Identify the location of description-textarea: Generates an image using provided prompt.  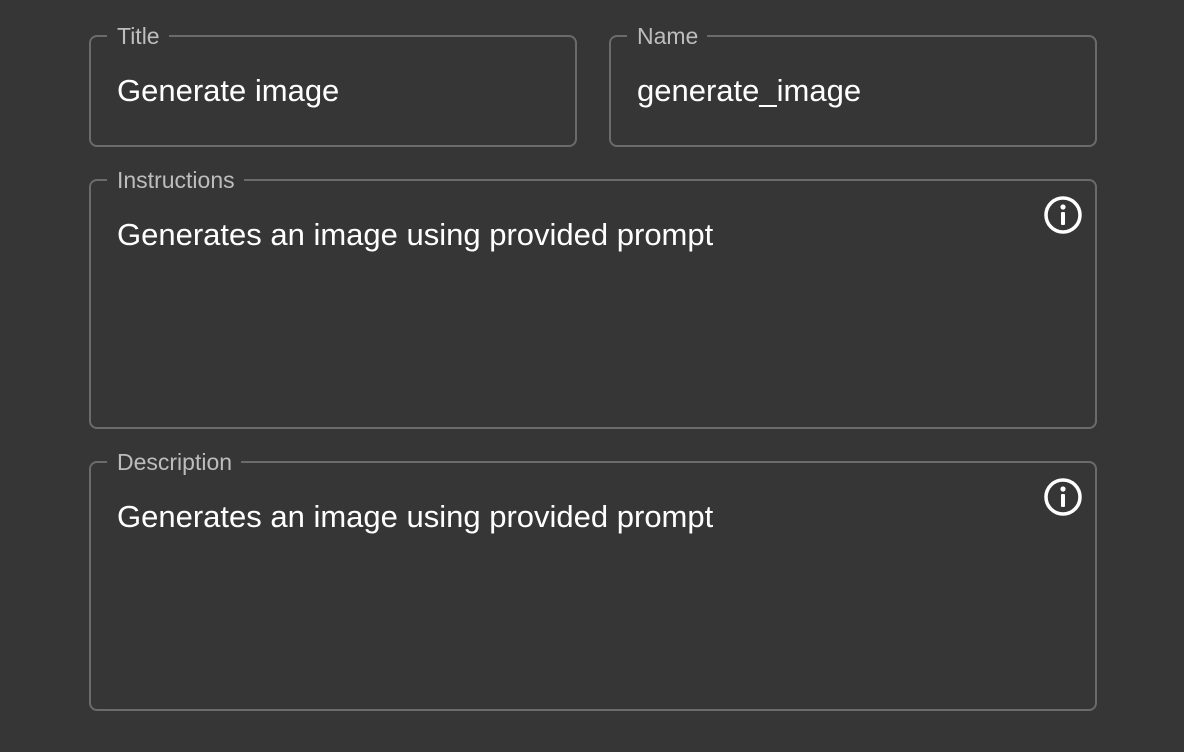
(415, 517).